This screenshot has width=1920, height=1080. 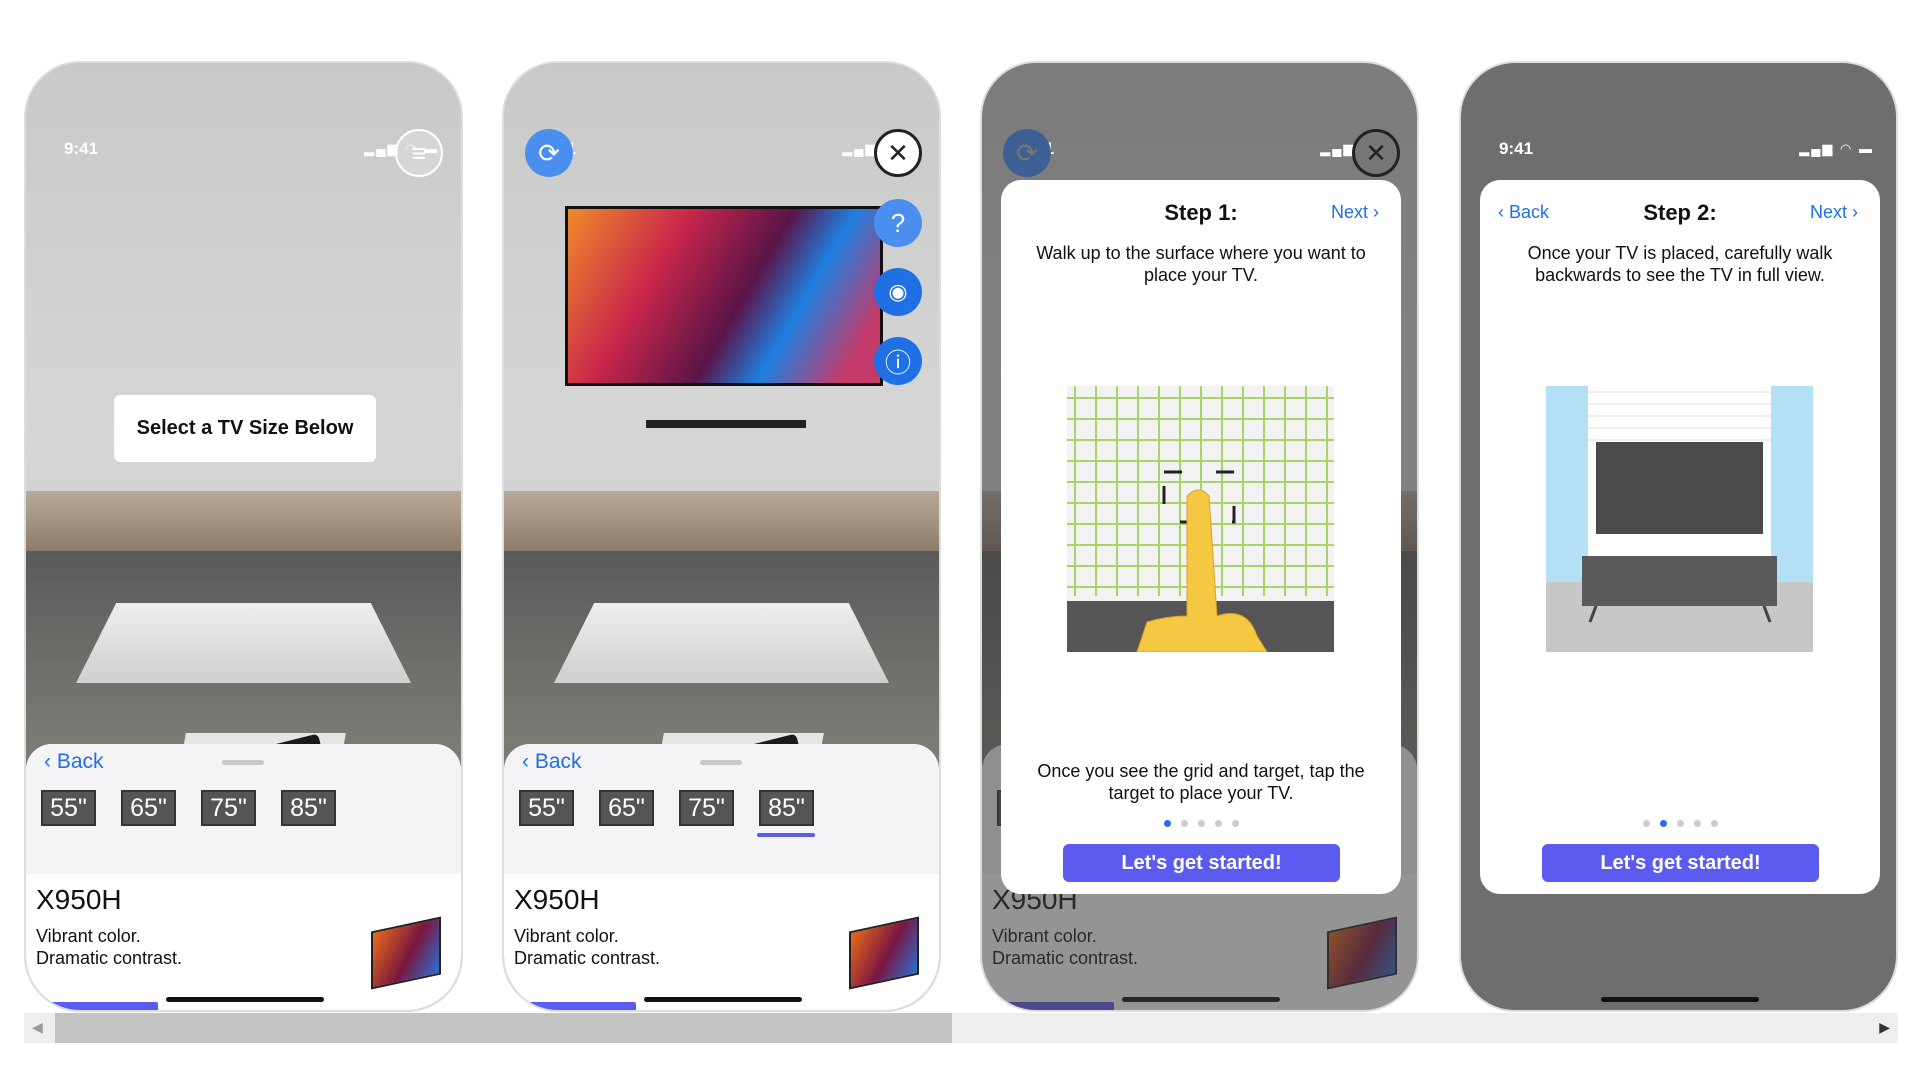 What do you see at coordinates (503, 1028) in the screenshot?
I see `scrollbar-thumb` at bounding box center [503, 1028].